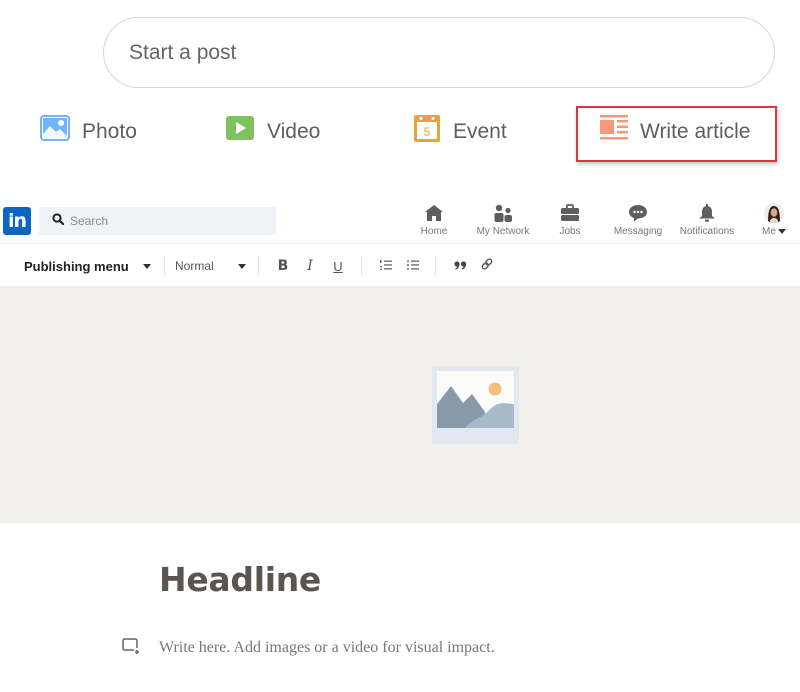  I want to click on italic-icon: I, so click(310, 266).